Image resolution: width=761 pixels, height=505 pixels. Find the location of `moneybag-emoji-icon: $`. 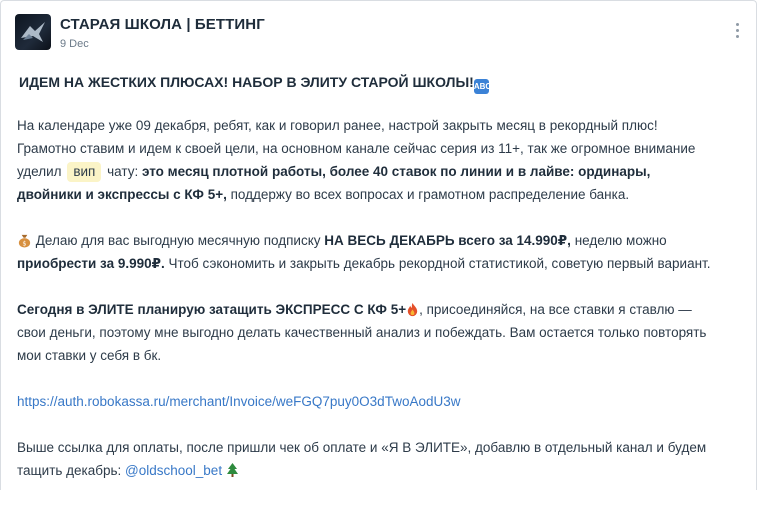

moneybag-emoji-icon: $ is located at coordinates (24, 241).